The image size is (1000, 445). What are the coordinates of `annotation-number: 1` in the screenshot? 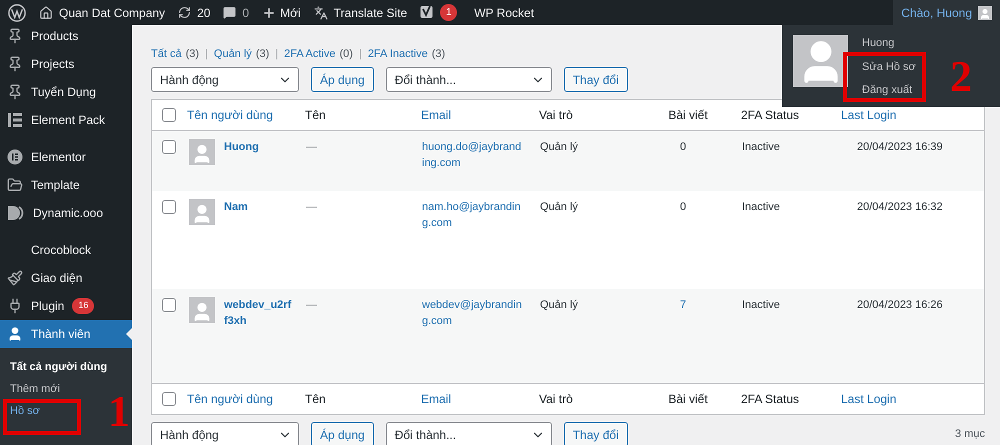 It's located at (119, 412).